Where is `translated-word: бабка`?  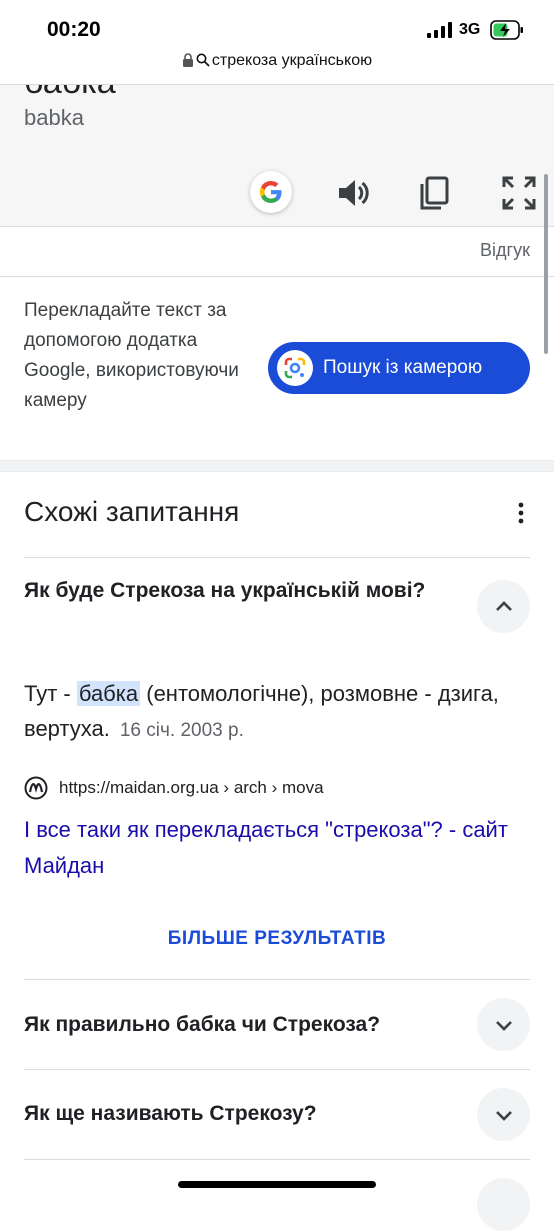 translated-word: бабка is located at coordinates (70, 93).